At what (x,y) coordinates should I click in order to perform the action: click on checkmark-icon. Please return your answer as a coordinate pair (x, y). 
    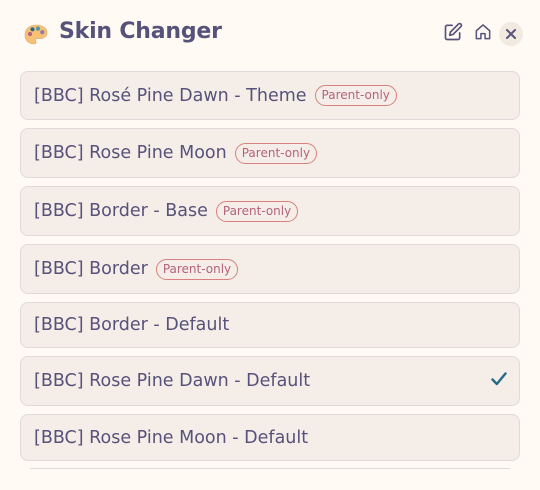
    Looking at the image, I should click on (499, 381).